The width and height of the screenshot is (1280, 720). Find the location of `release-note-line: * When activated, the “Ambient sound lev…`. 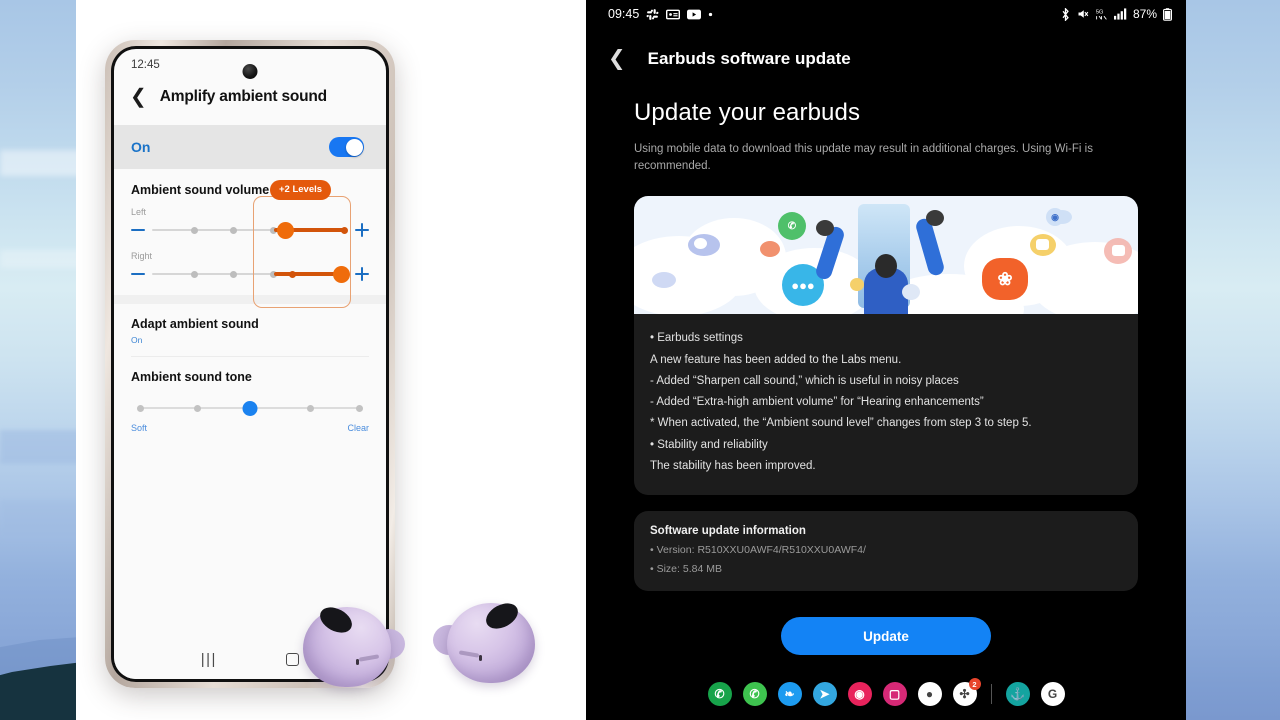

release-note-line: * When activated, the “Ambient sound lev… is located at coordinates (841, 423).